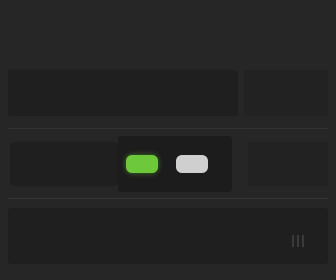 This screenshot has width=336, height=280. What do you see at coordinates (288, 164) in the screenshot?
I see `option-row-right` at bounding box center [288, 164].